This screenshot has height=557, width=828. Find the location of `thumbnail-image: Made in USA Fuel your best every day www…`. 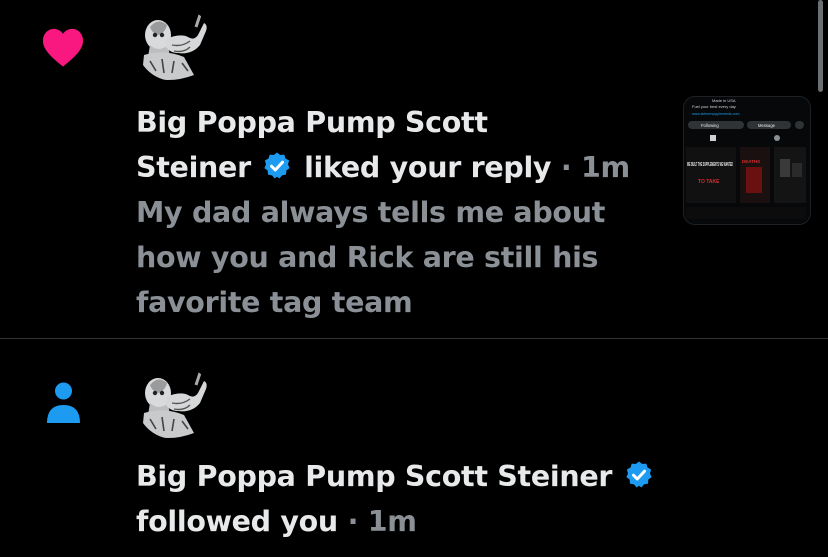

thumbnail-image: Made in USA Fuel your best every day www… is located at coordinates (747, 160).